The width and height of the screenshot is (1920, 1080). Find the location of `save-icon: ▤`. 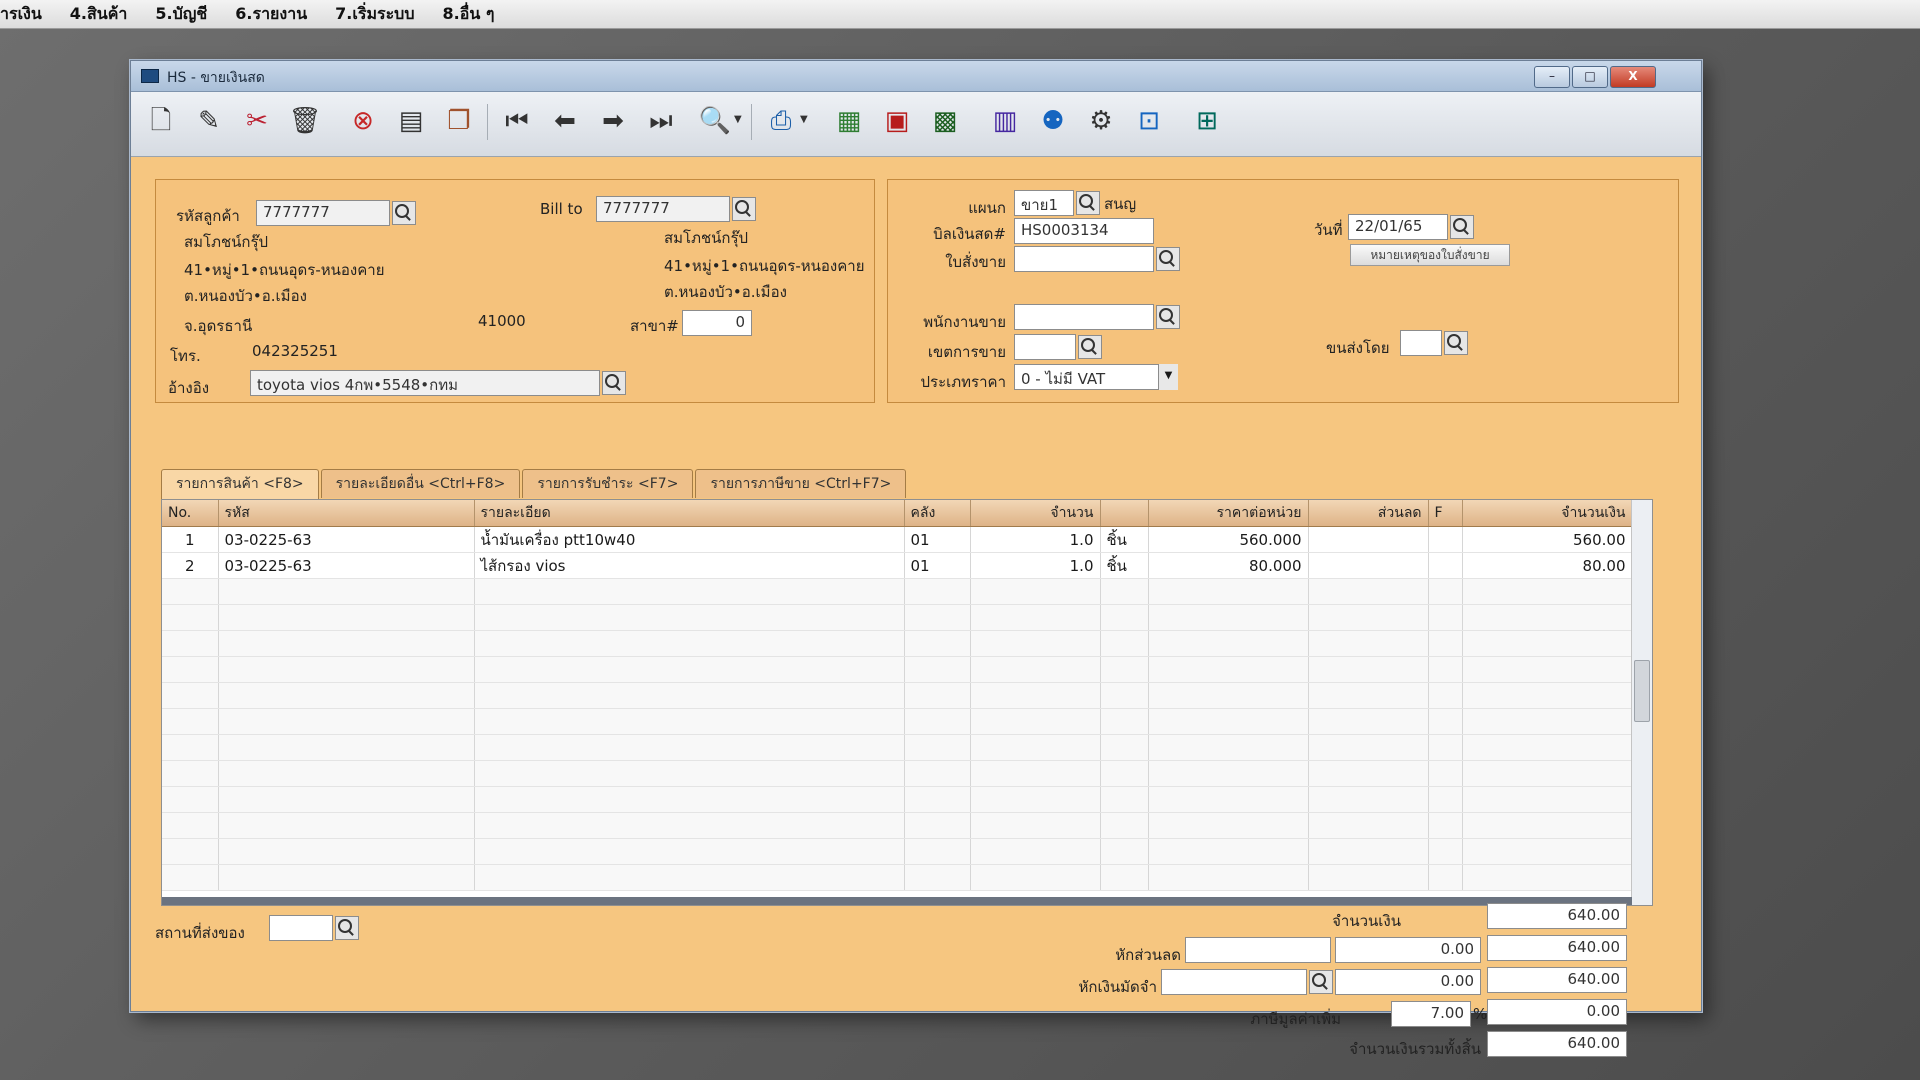

save-icon: ▤ is located at coordinates (411, 121).